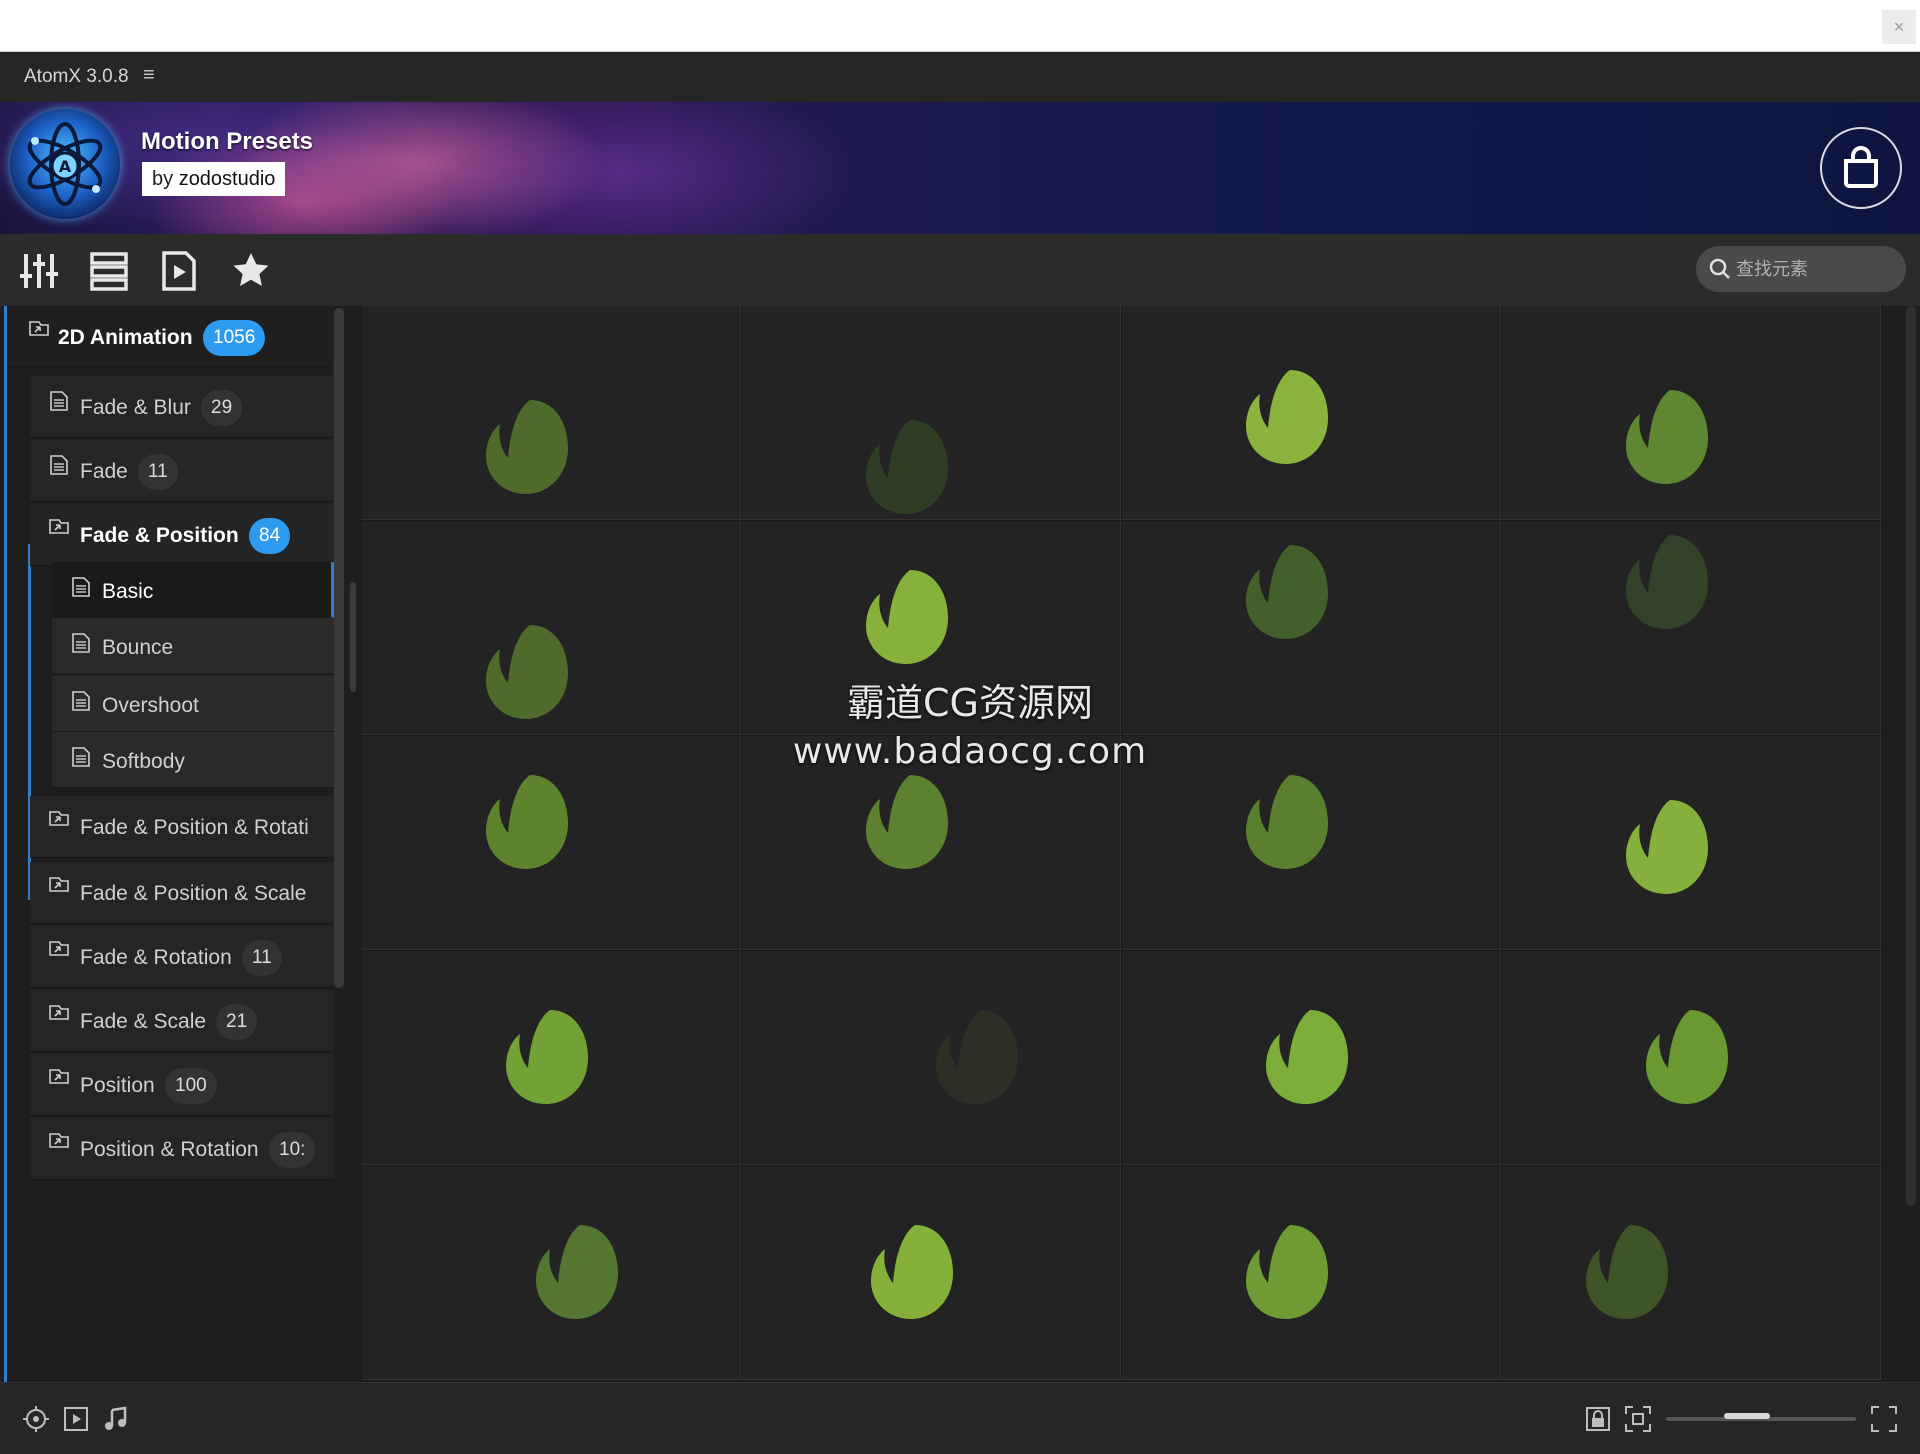 The height and width of the screenshot is (1454, 1920). Describe the element at coordinates (117, 1085) in the screenshot. I see `sidebar-item-label: Position` at that location.